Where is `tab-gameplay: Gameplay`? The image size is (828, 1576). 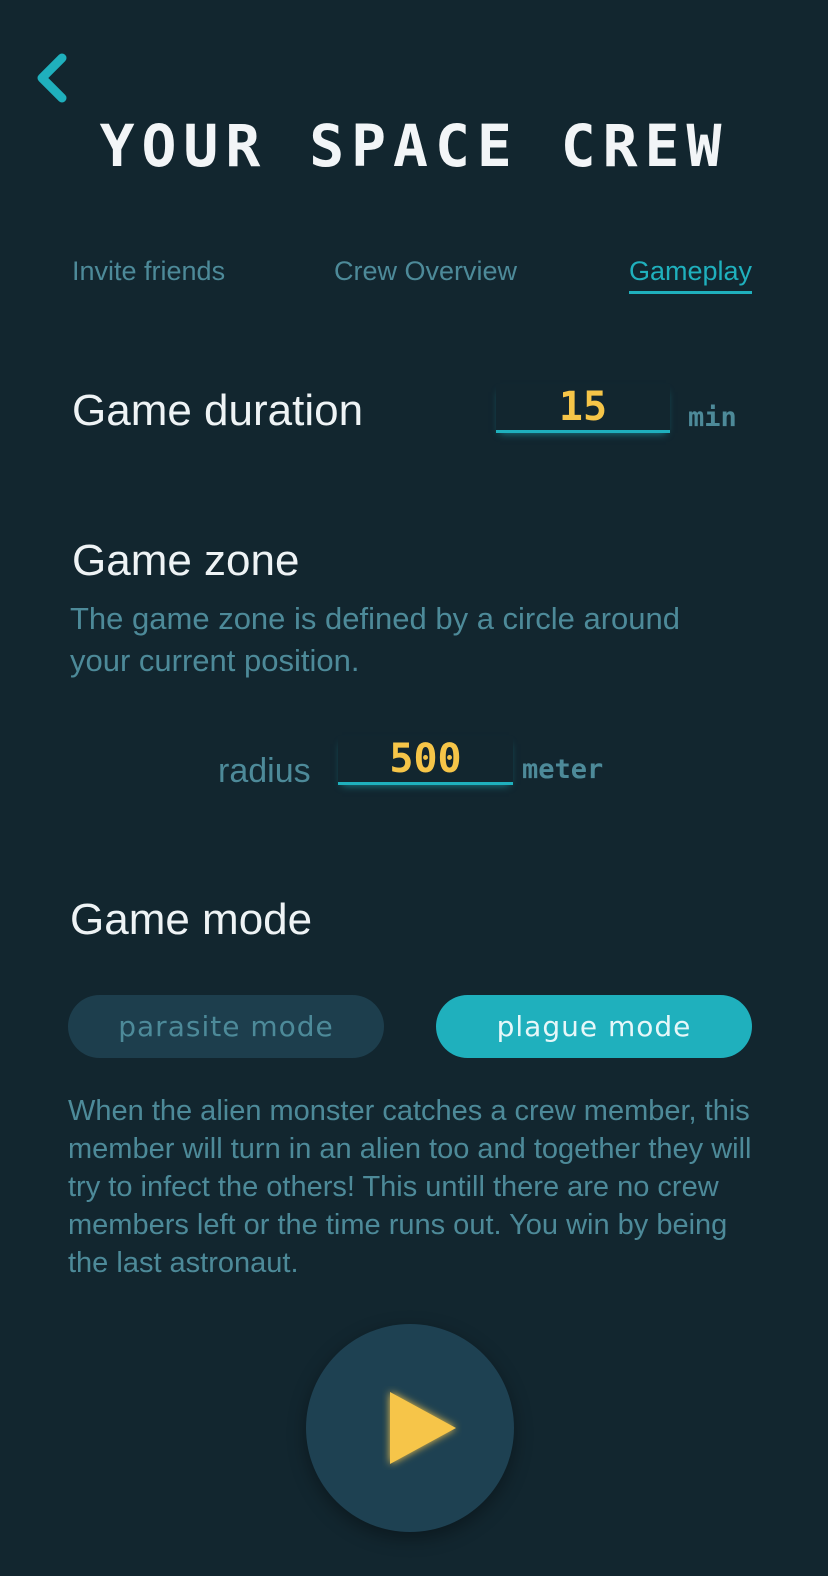
tab-gameplay: Gameplay is located at coordinates (691, 275).